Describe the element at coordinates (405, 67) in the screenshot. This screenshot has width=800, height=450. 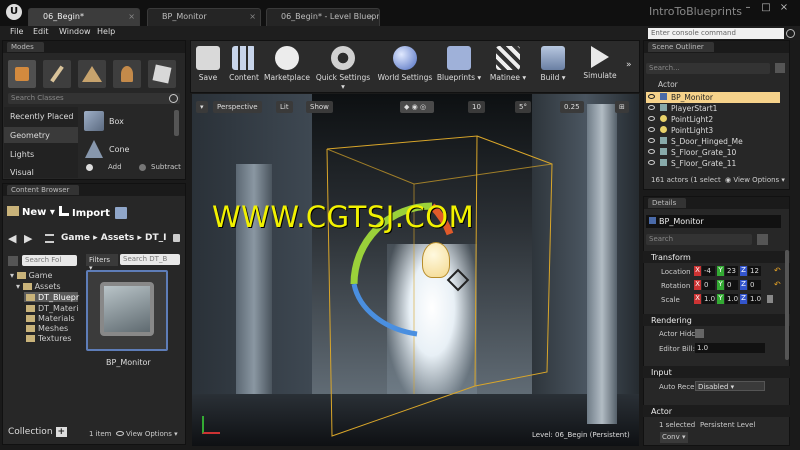
I see `toolbar-world-settings: World Settings` at that location.